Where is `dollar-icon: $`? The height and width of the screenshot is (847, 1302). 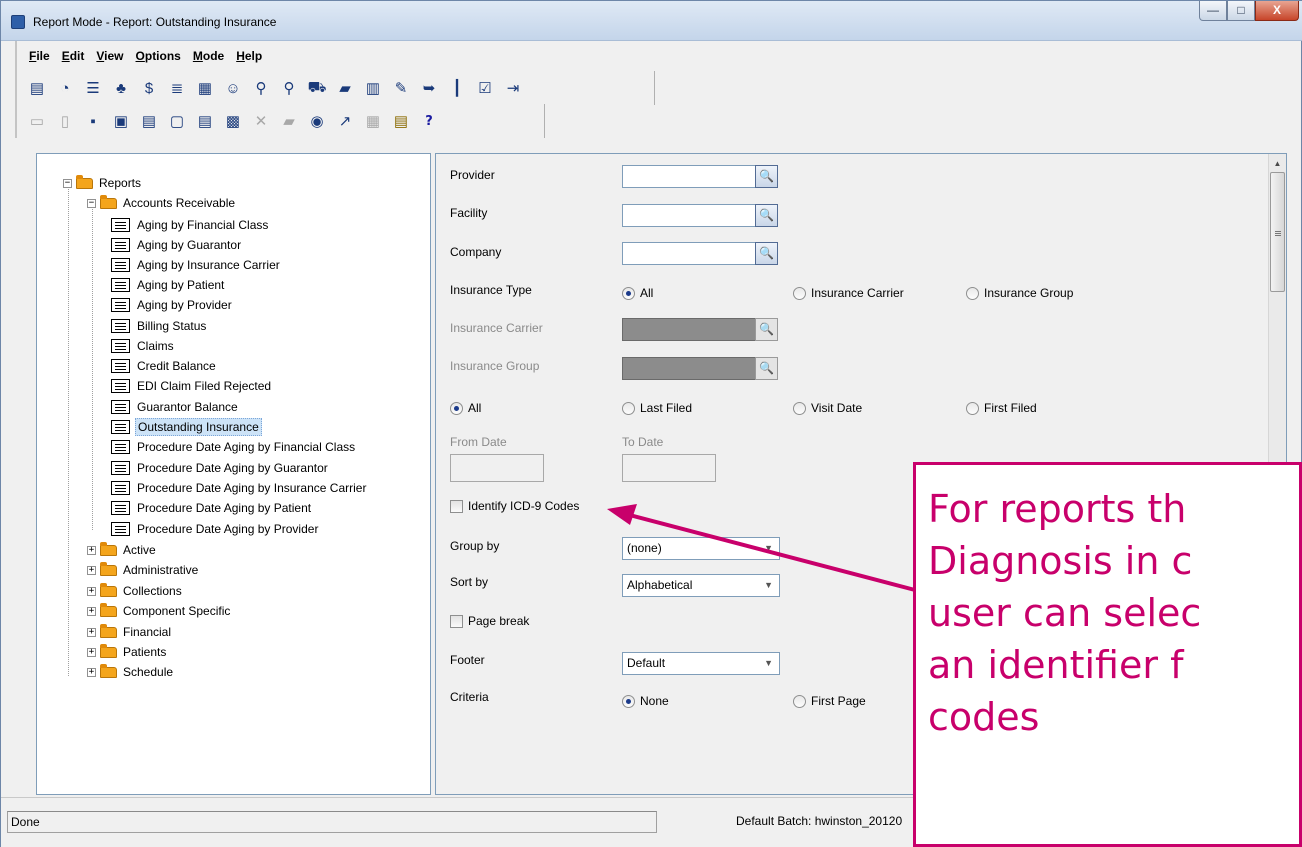
dollar-icon: $ is located at coordinates (149, 88).